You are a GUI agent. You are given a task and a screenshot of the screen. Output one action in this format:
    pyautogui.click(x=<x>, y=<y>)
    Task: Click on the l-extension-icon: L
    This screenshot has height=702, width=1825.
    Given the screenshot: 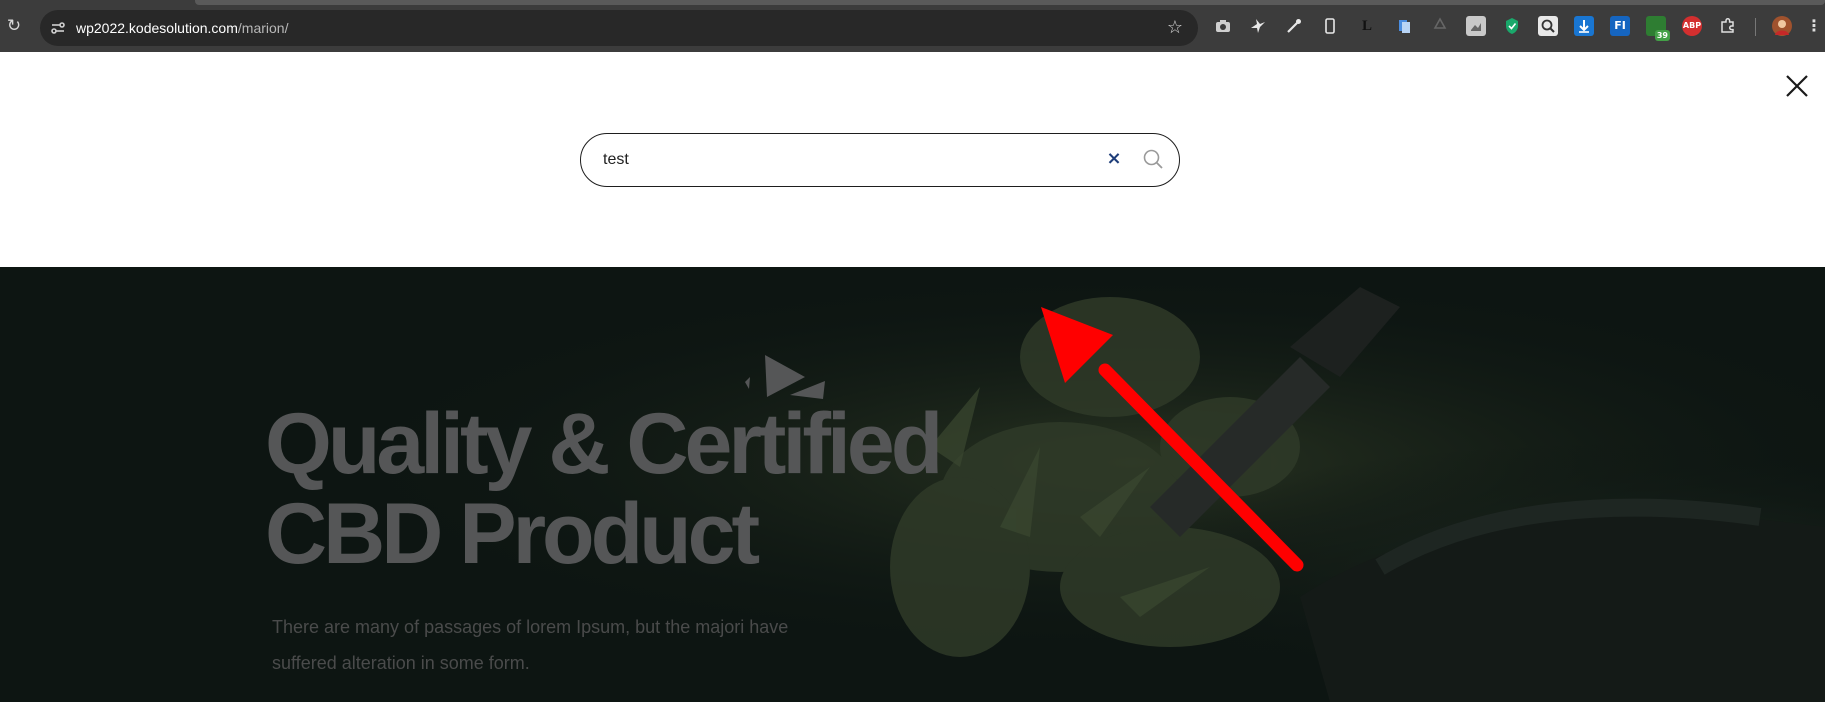 What is the action you would take?
    pyautogui.click(x=1367, y=26)
    